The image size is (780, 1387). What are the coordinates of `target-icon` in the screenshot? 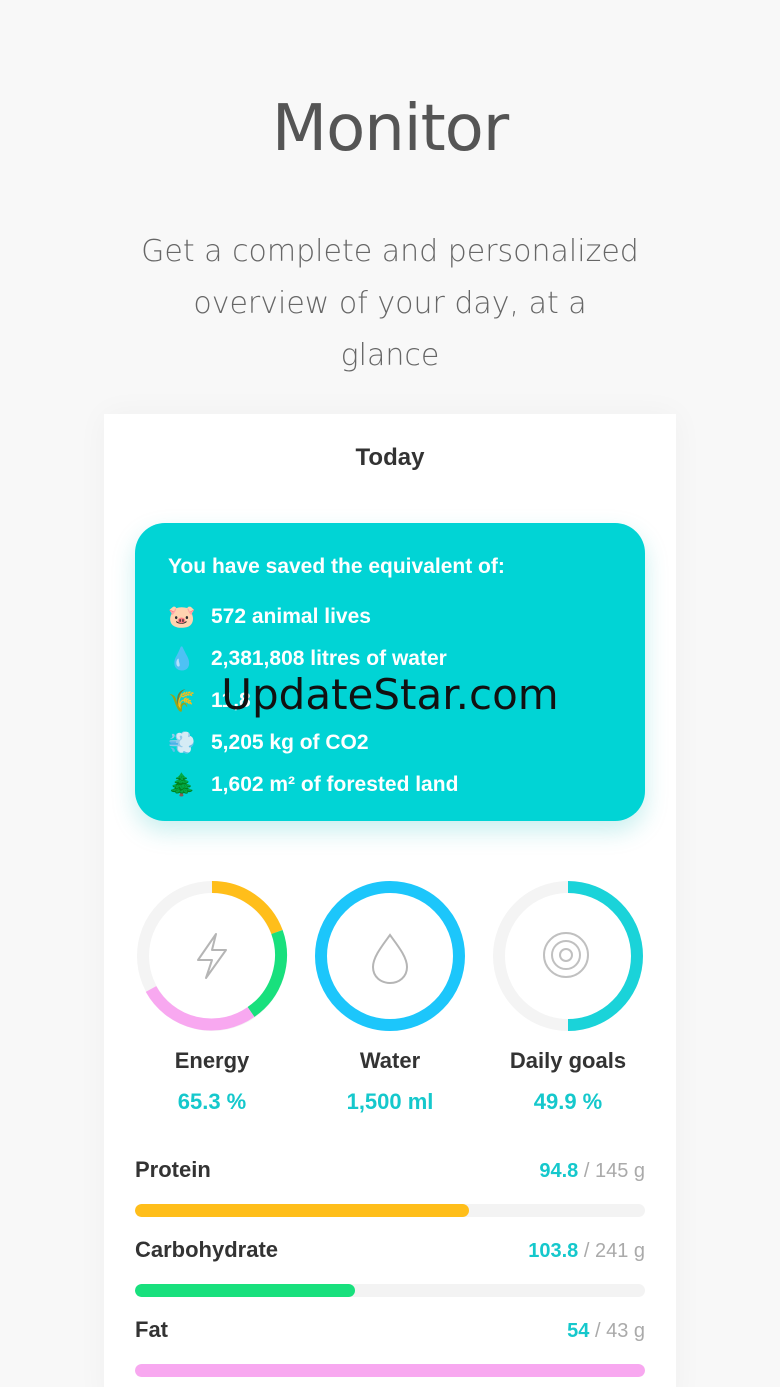 It's located at (566, 955).